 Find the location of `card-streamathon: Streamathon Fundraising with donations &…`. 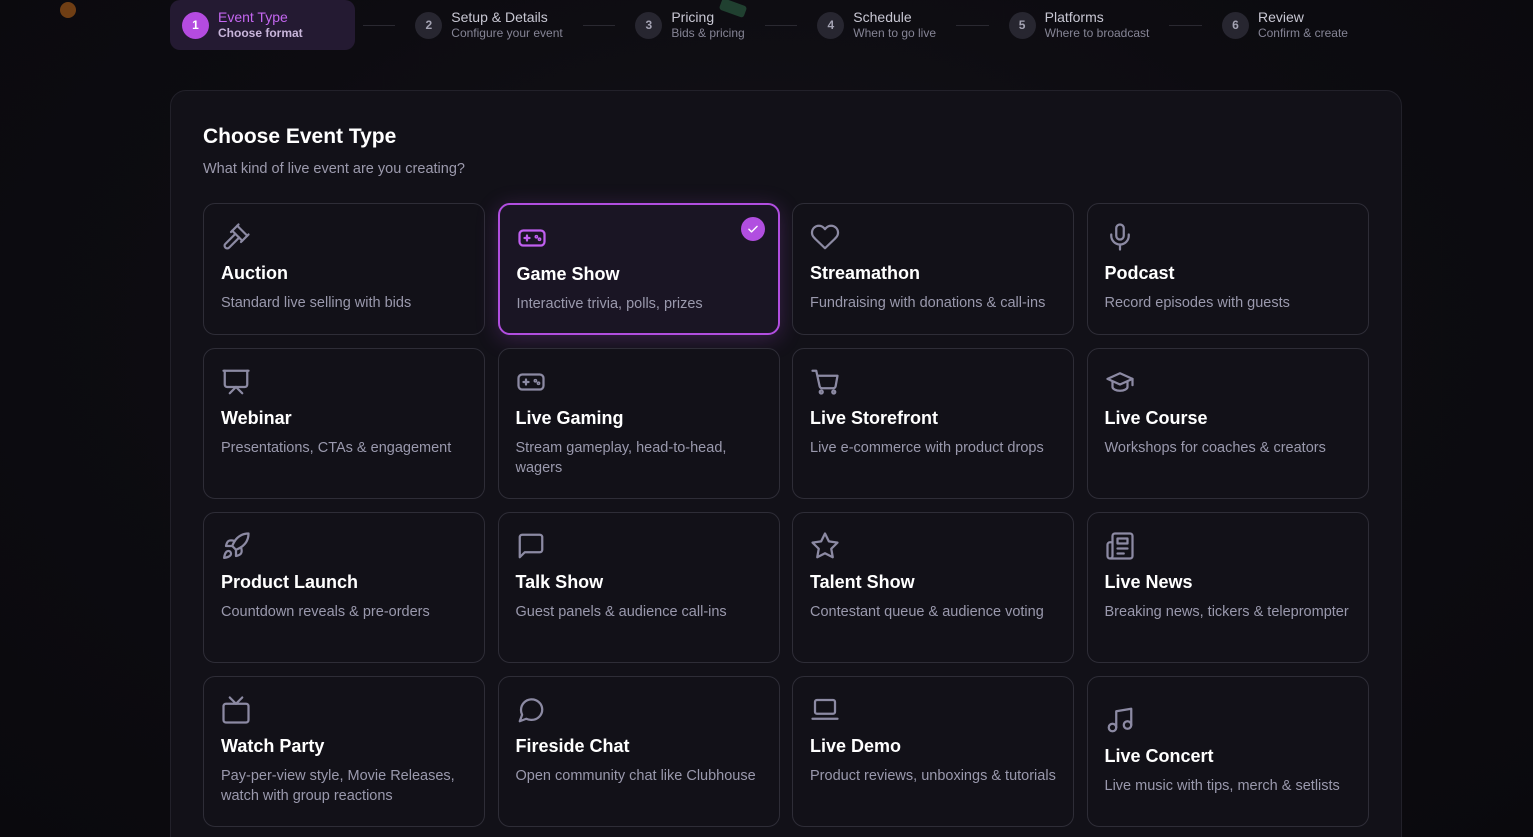

card-streamathon: Streamathon Fundraising with donations &… is located at coordinates (933, 269).